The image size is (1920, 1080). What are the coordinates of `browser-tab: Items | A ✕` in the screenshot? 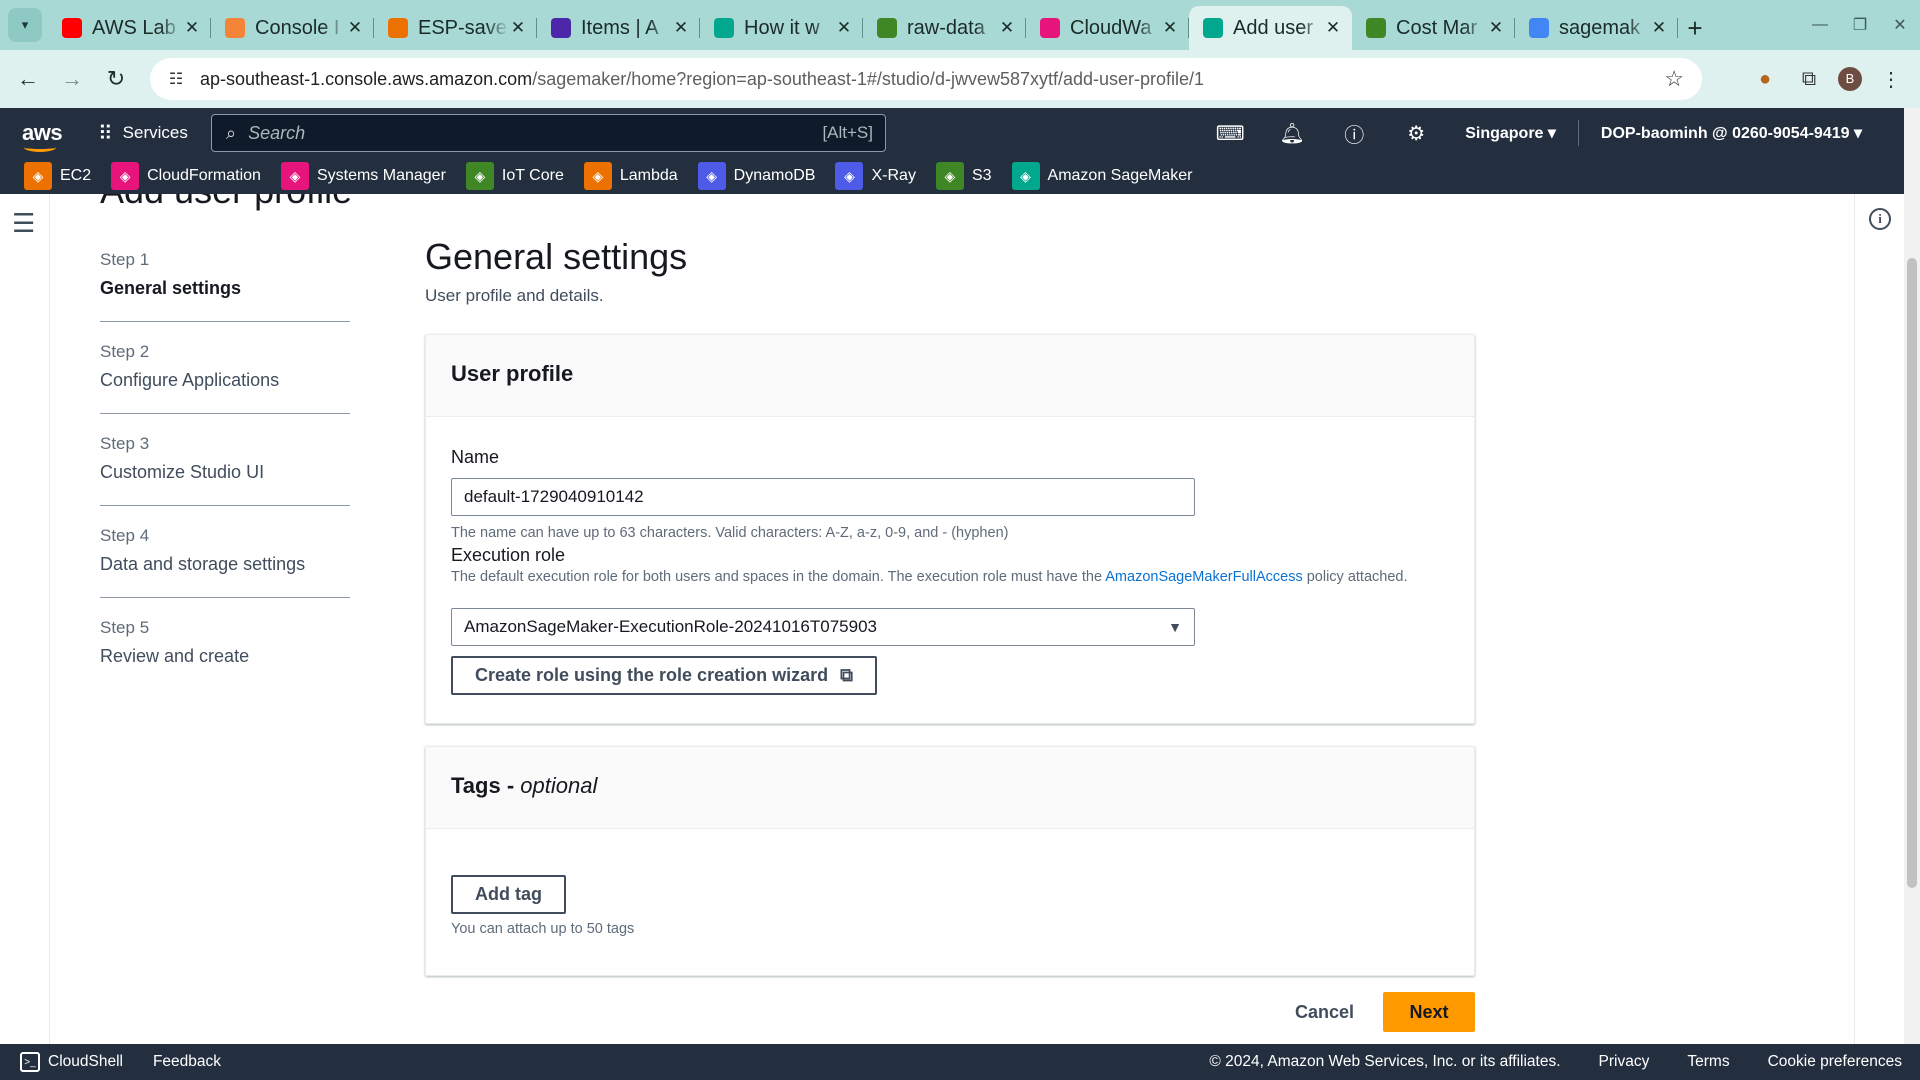 It's located at (618, 28).